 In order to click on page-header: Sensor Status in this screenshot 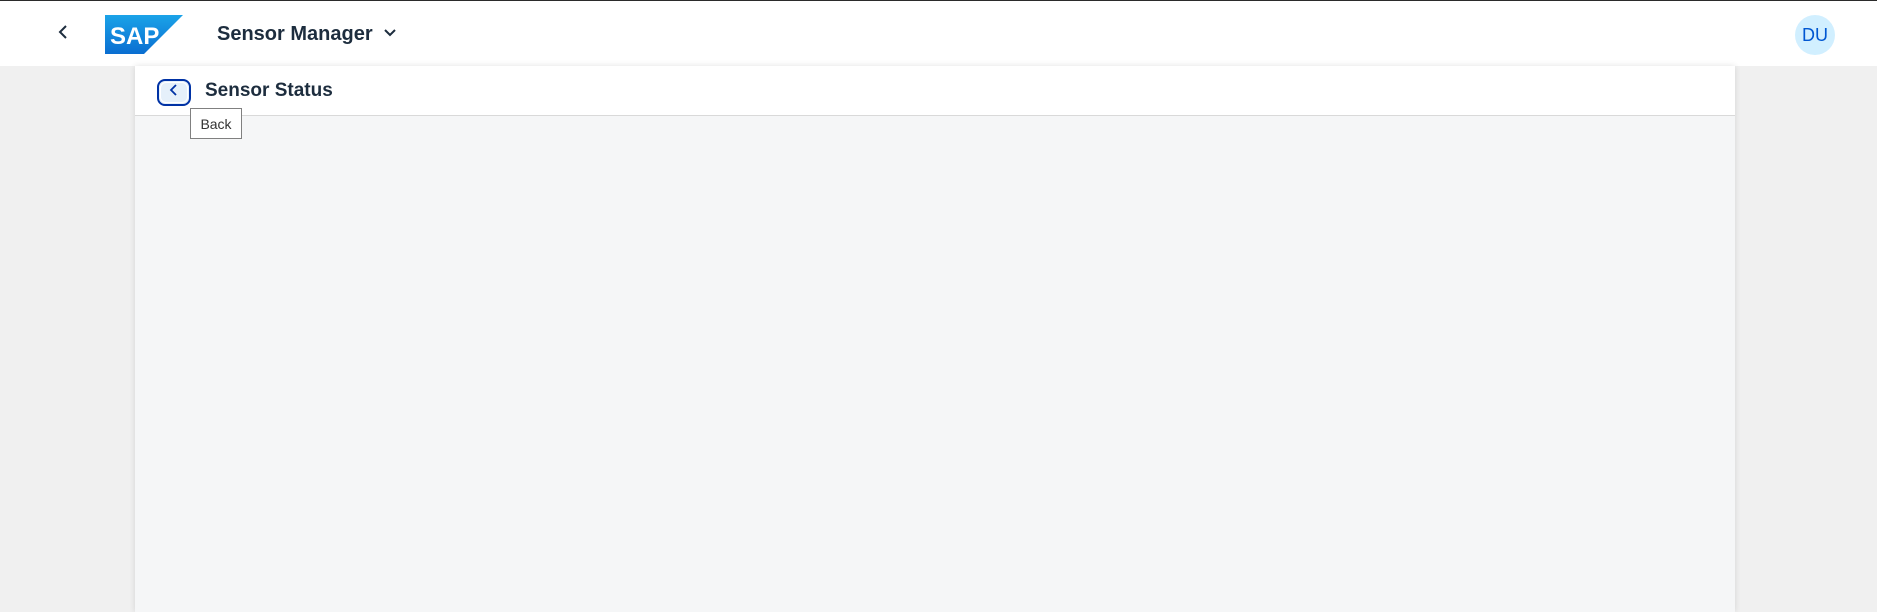, I will do `click(935, 91)`.